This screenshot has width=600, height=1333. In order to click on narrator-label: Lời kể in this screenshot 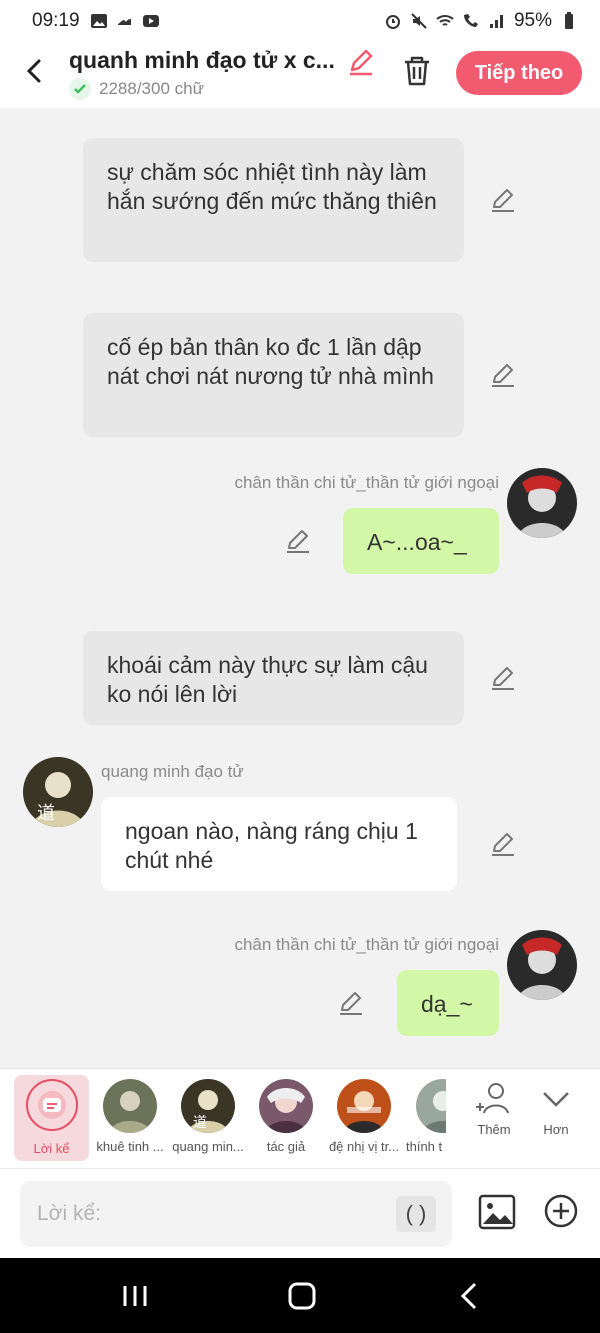, I will do `click(51, 1148)`.